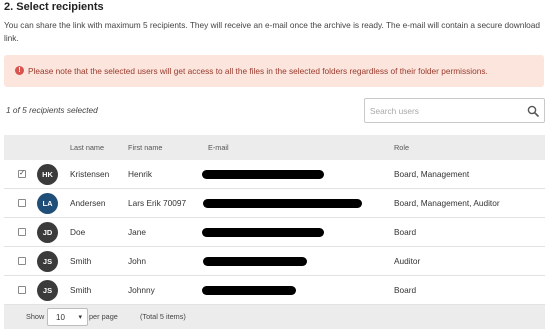 This screenshot has width=550, height=333. Describe the element at coordinates (274, 147) in the screenshot. I see `table-header: Last name First name E-mail Role` at that location.